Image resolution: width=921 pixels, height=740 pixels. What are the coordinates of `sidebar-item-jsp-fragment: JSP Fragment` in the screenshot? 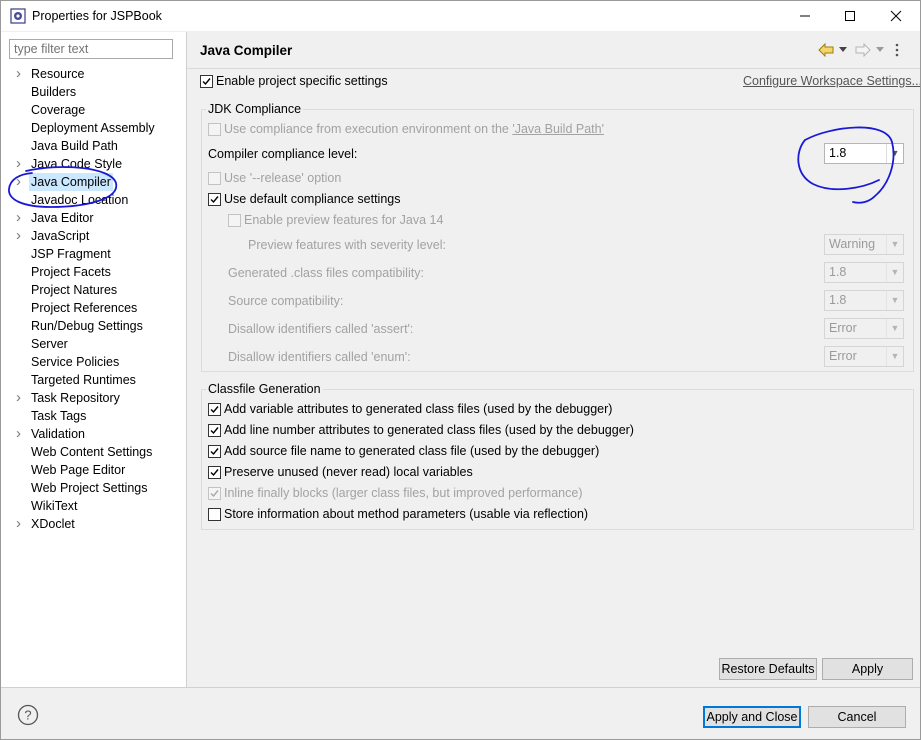 It's located at (71, 254).